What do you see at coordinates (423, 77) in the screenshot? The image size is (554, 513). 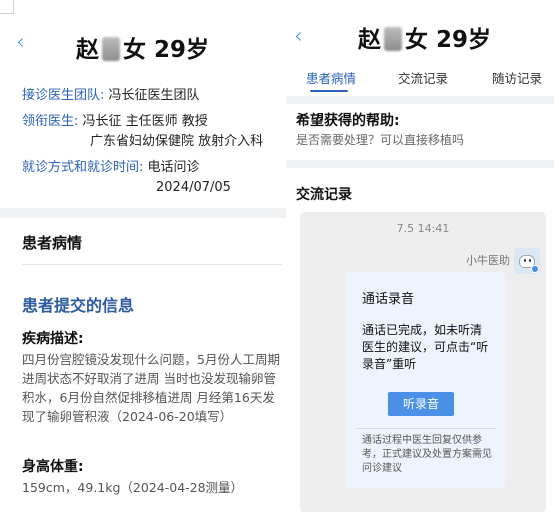 I see `tab-chat-records: 交流记录` at bounding box center [423, 77].